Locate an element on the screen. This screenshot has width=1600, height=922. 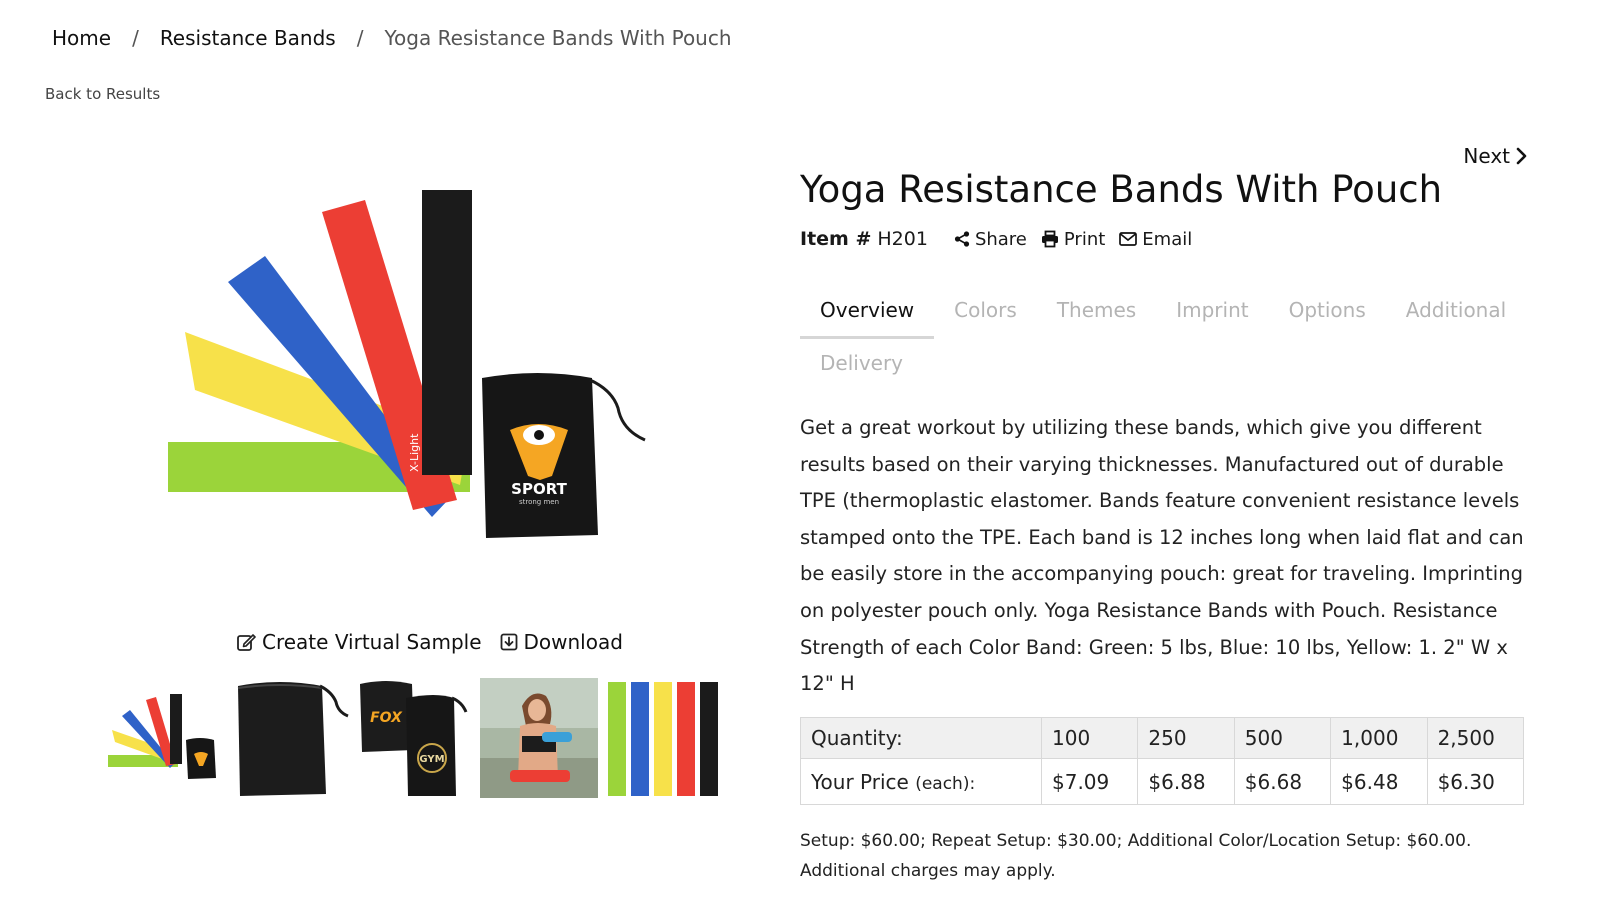
quantity-cell: 100 is located at coordinates (1089, 738).